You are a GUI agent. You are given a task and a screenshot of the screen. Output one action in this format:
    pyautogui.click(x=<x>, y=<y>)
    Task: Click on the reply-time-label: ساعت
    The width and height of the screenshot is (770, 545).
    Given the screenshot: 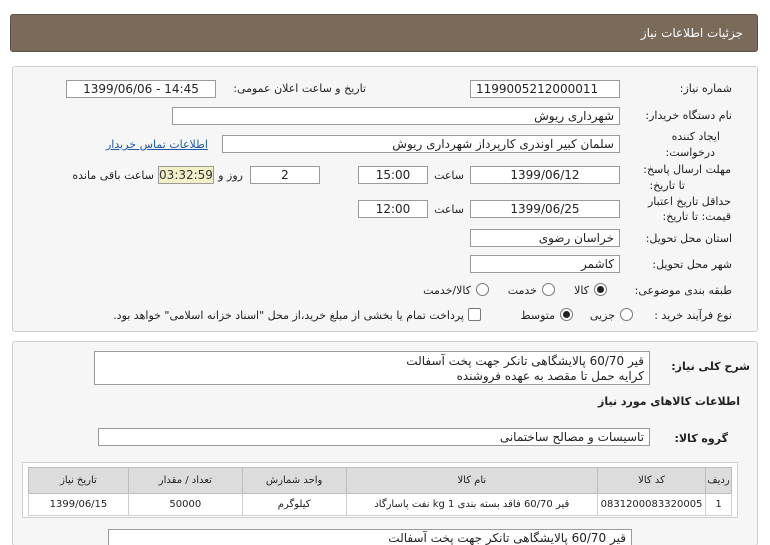 What is the action you would take?
    pyautogui.click(x=449, y=175)
    